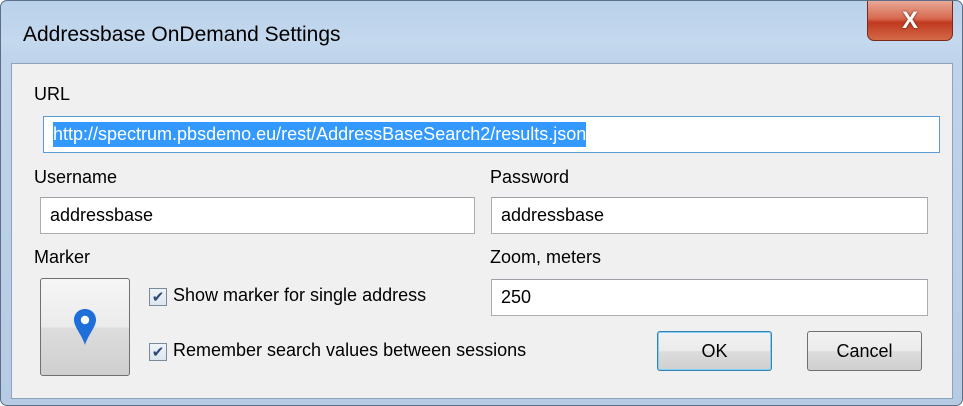 Image resolution: width=963 pixels, height=406 pixels. I want to click on zoom-label: Zoom, meters, so click(546, 257).